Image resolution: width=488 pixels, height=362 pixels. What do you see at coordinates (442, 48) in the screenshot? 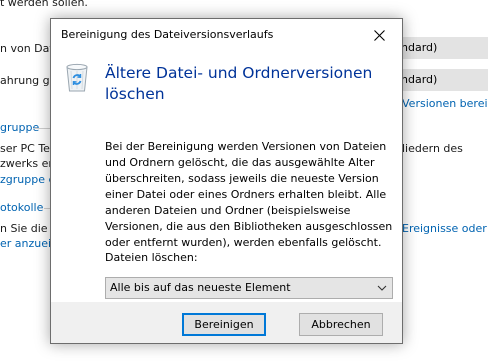
I see `bg-combo-1: ndard)` at bounding box center [442, 48].